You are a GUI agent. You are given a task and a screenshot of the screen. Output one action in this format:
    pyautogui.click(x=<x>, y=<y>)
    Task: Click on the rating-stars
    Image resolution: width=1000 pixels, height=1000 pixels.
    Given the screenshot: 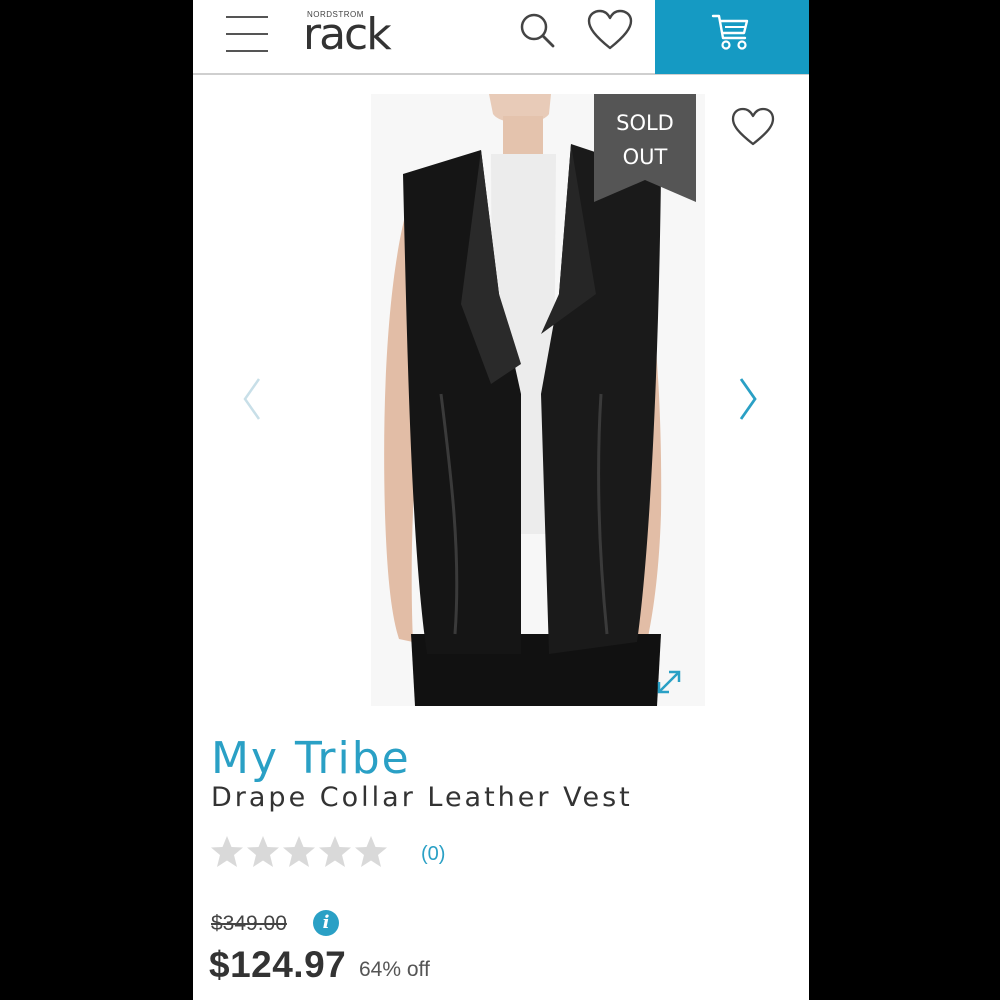 What is the action you would take?
    pyautogui.click(x=299, y=853)
    